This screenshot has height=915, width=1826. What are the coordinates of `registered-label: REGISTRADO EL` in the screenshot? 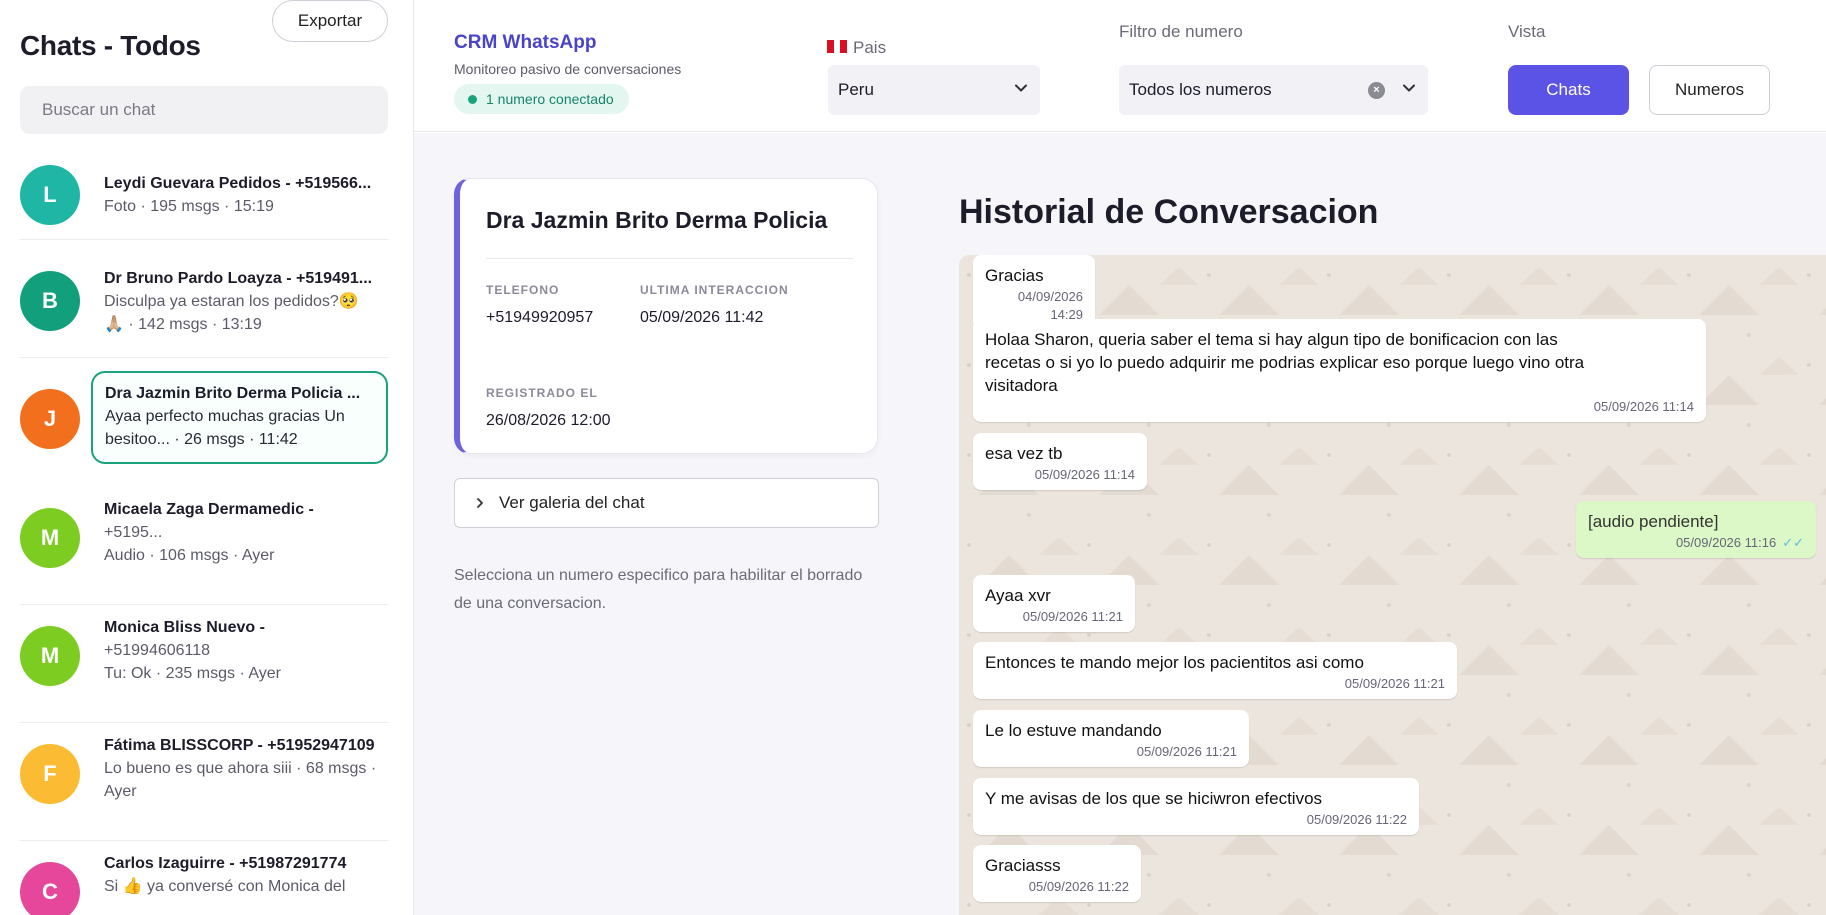 It's located at (542, 393).